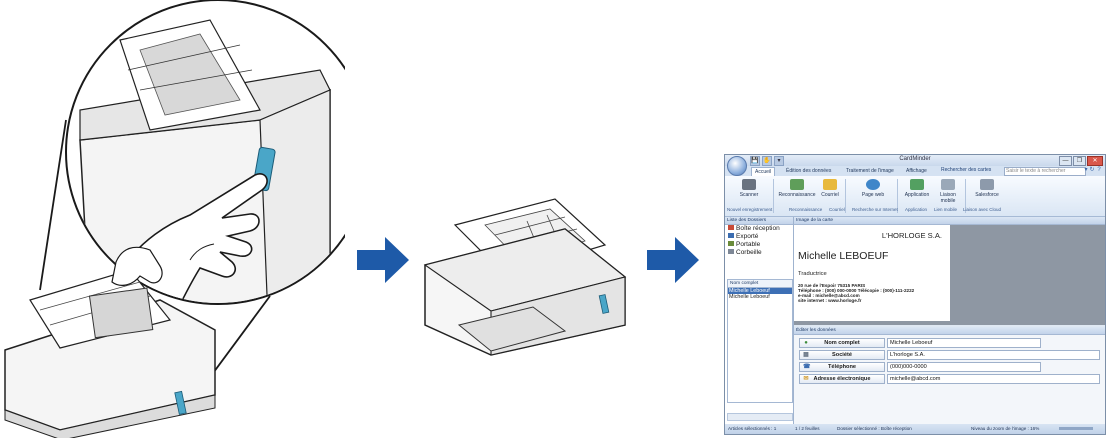  Describe the element at coordinates (812, 274) in the screenshot. I see `card-job-title: Traductrice` at that location.